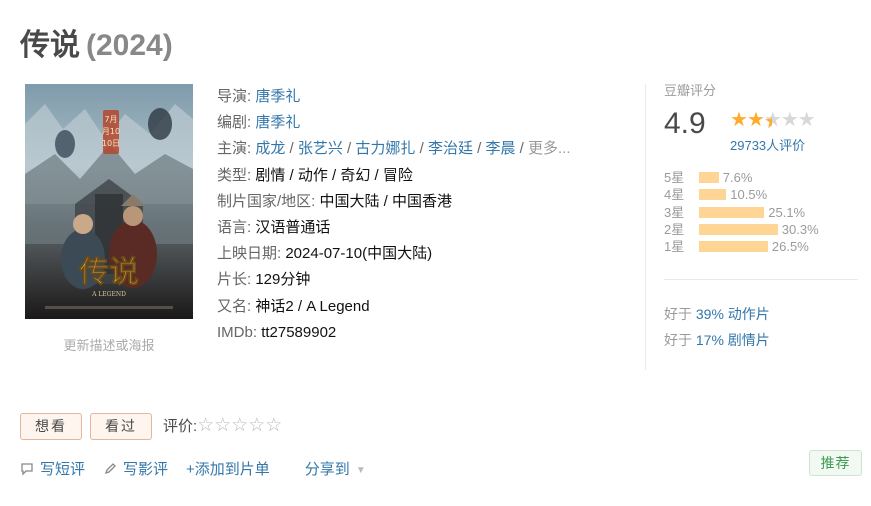 Image resolution: width=871 pixels, height=506 pixels. What do you see at coordinates (312, 306) in the screenshot?
I see `aka-value: 神话2 / A Legend` at bounding box center [312, 306].